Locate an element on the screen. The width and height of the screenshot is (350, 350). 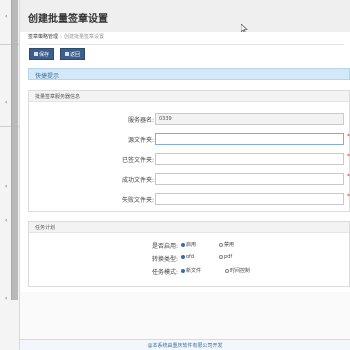
field-label: 源文件夹: is located at coordinates (140, 140).